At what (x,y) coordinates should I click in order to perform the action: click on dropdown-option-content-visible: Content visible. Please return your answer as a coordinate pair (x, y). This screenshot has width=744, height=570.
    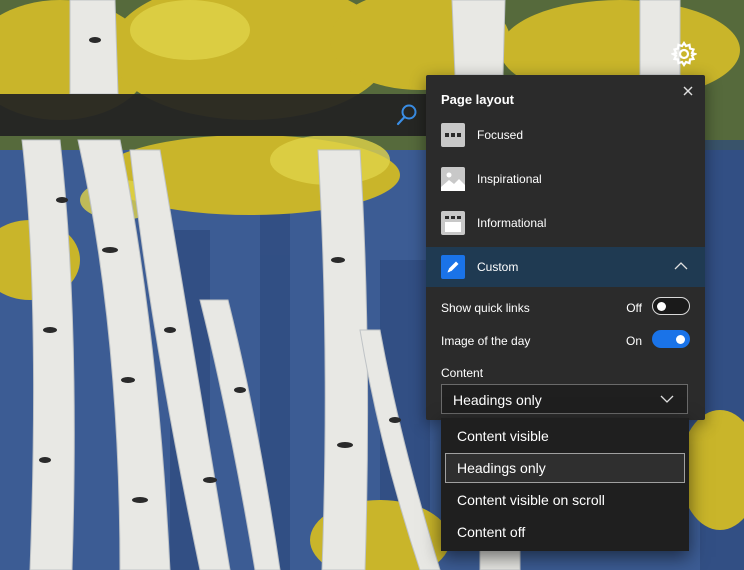
    Looking at the image, I should click on (565, 436).